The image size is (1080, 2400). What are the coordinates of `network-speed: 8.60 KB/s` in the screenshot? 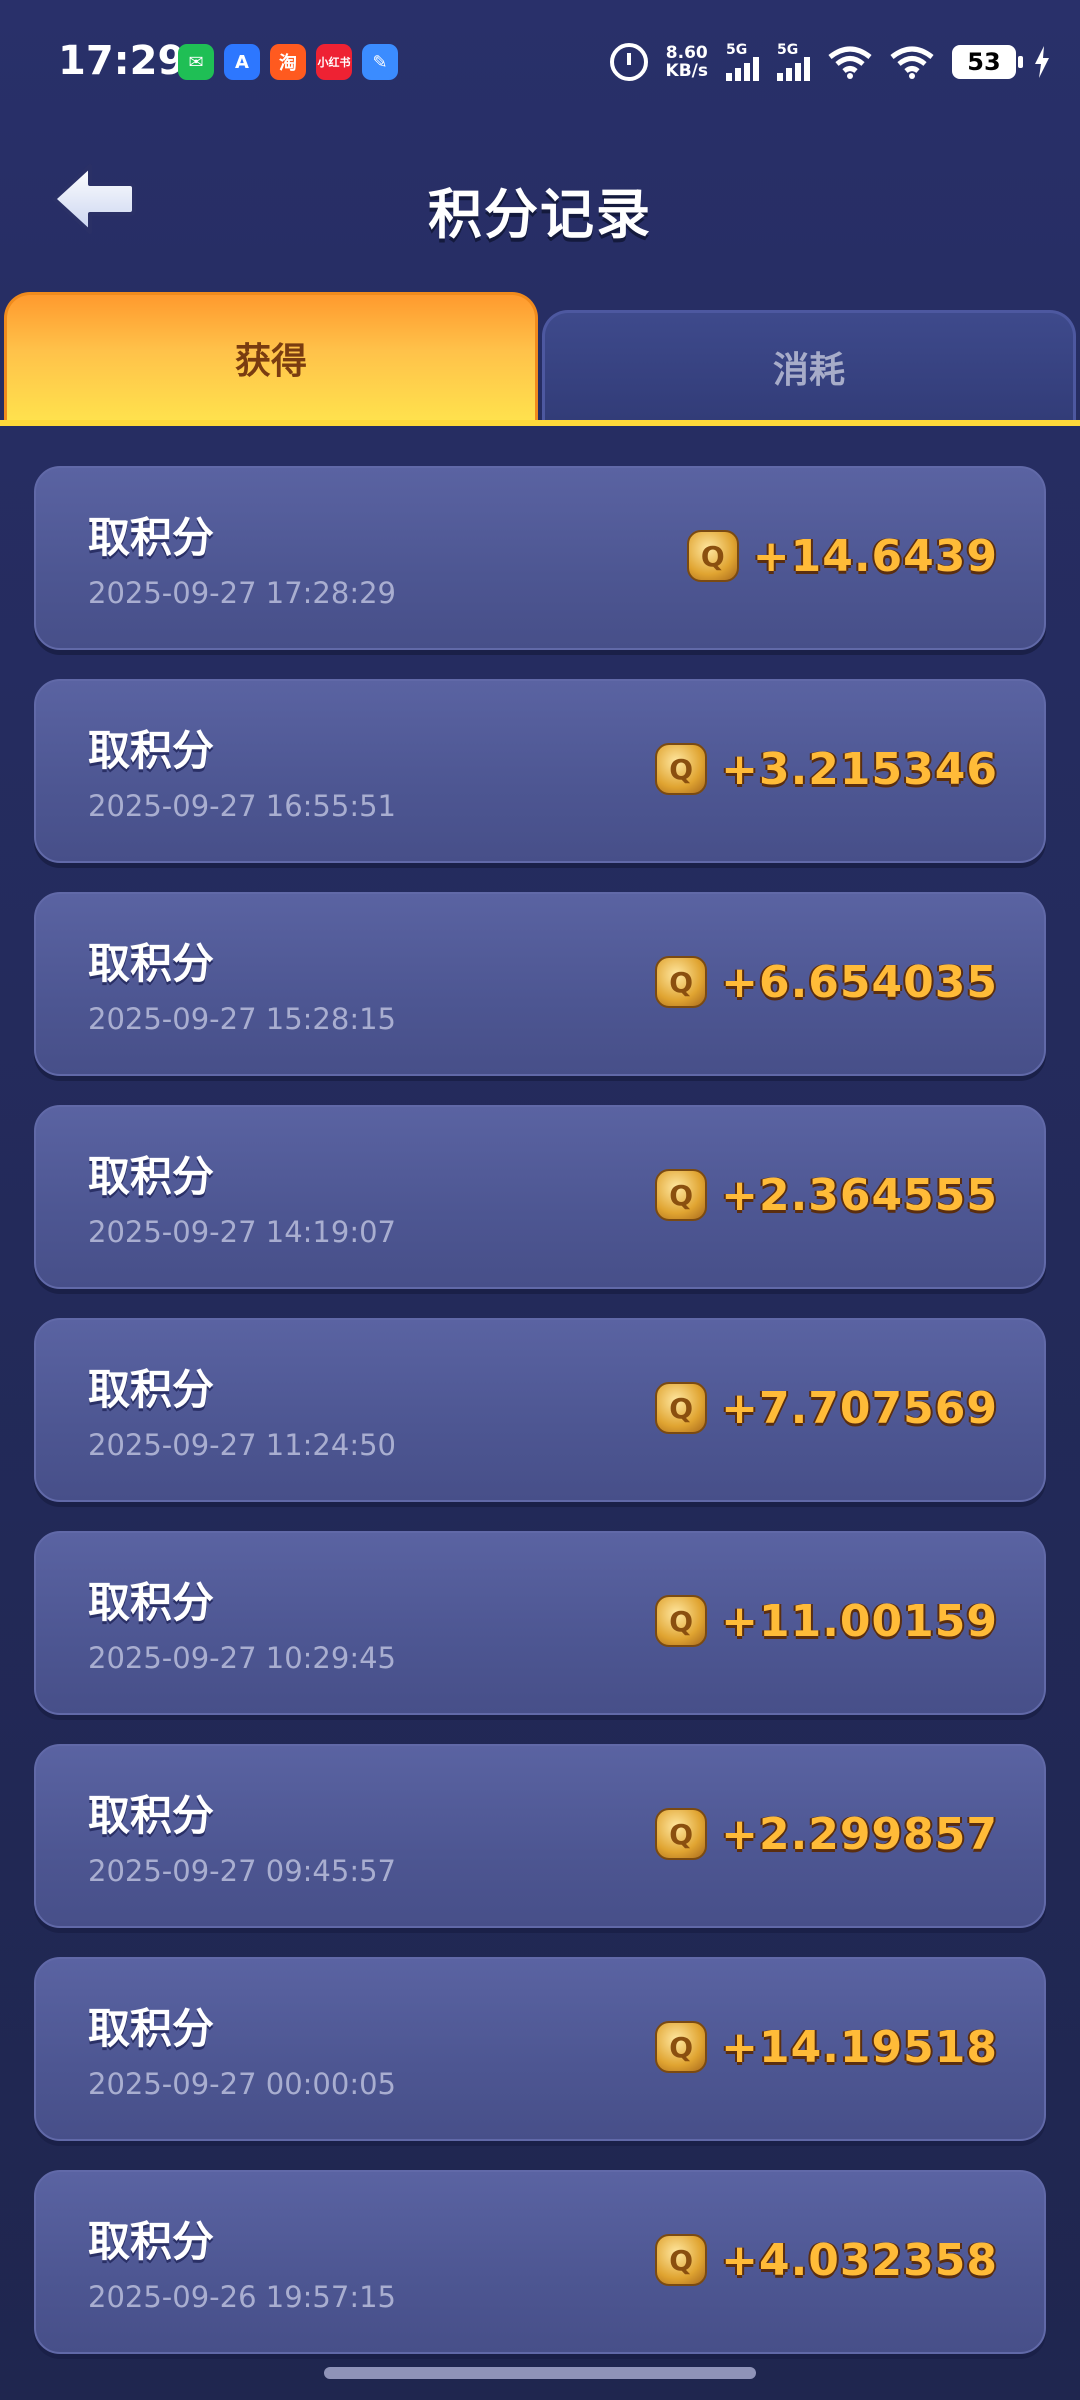 It's located at (687, 62).